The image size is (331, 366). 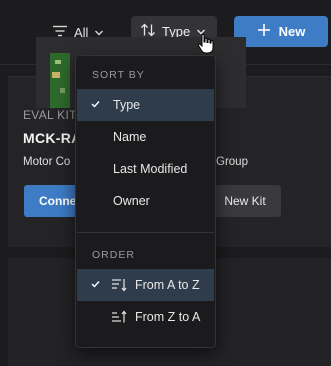 I want to click on sort-option-type: Type, so click(x=145, y=105).